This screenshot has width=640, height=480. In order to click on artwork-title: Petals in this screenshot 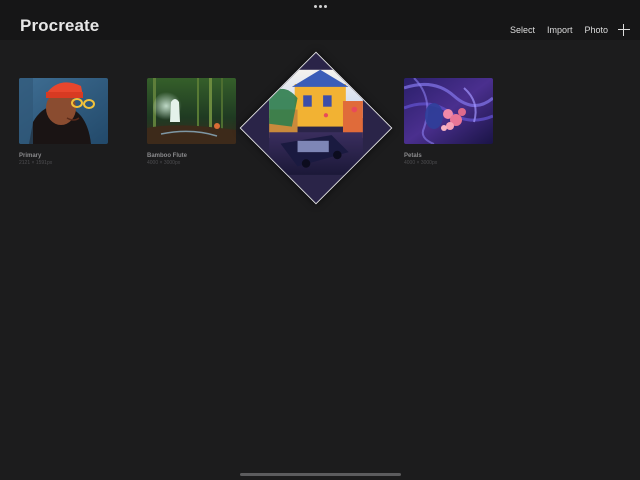, I will do `click(413, 156)`.